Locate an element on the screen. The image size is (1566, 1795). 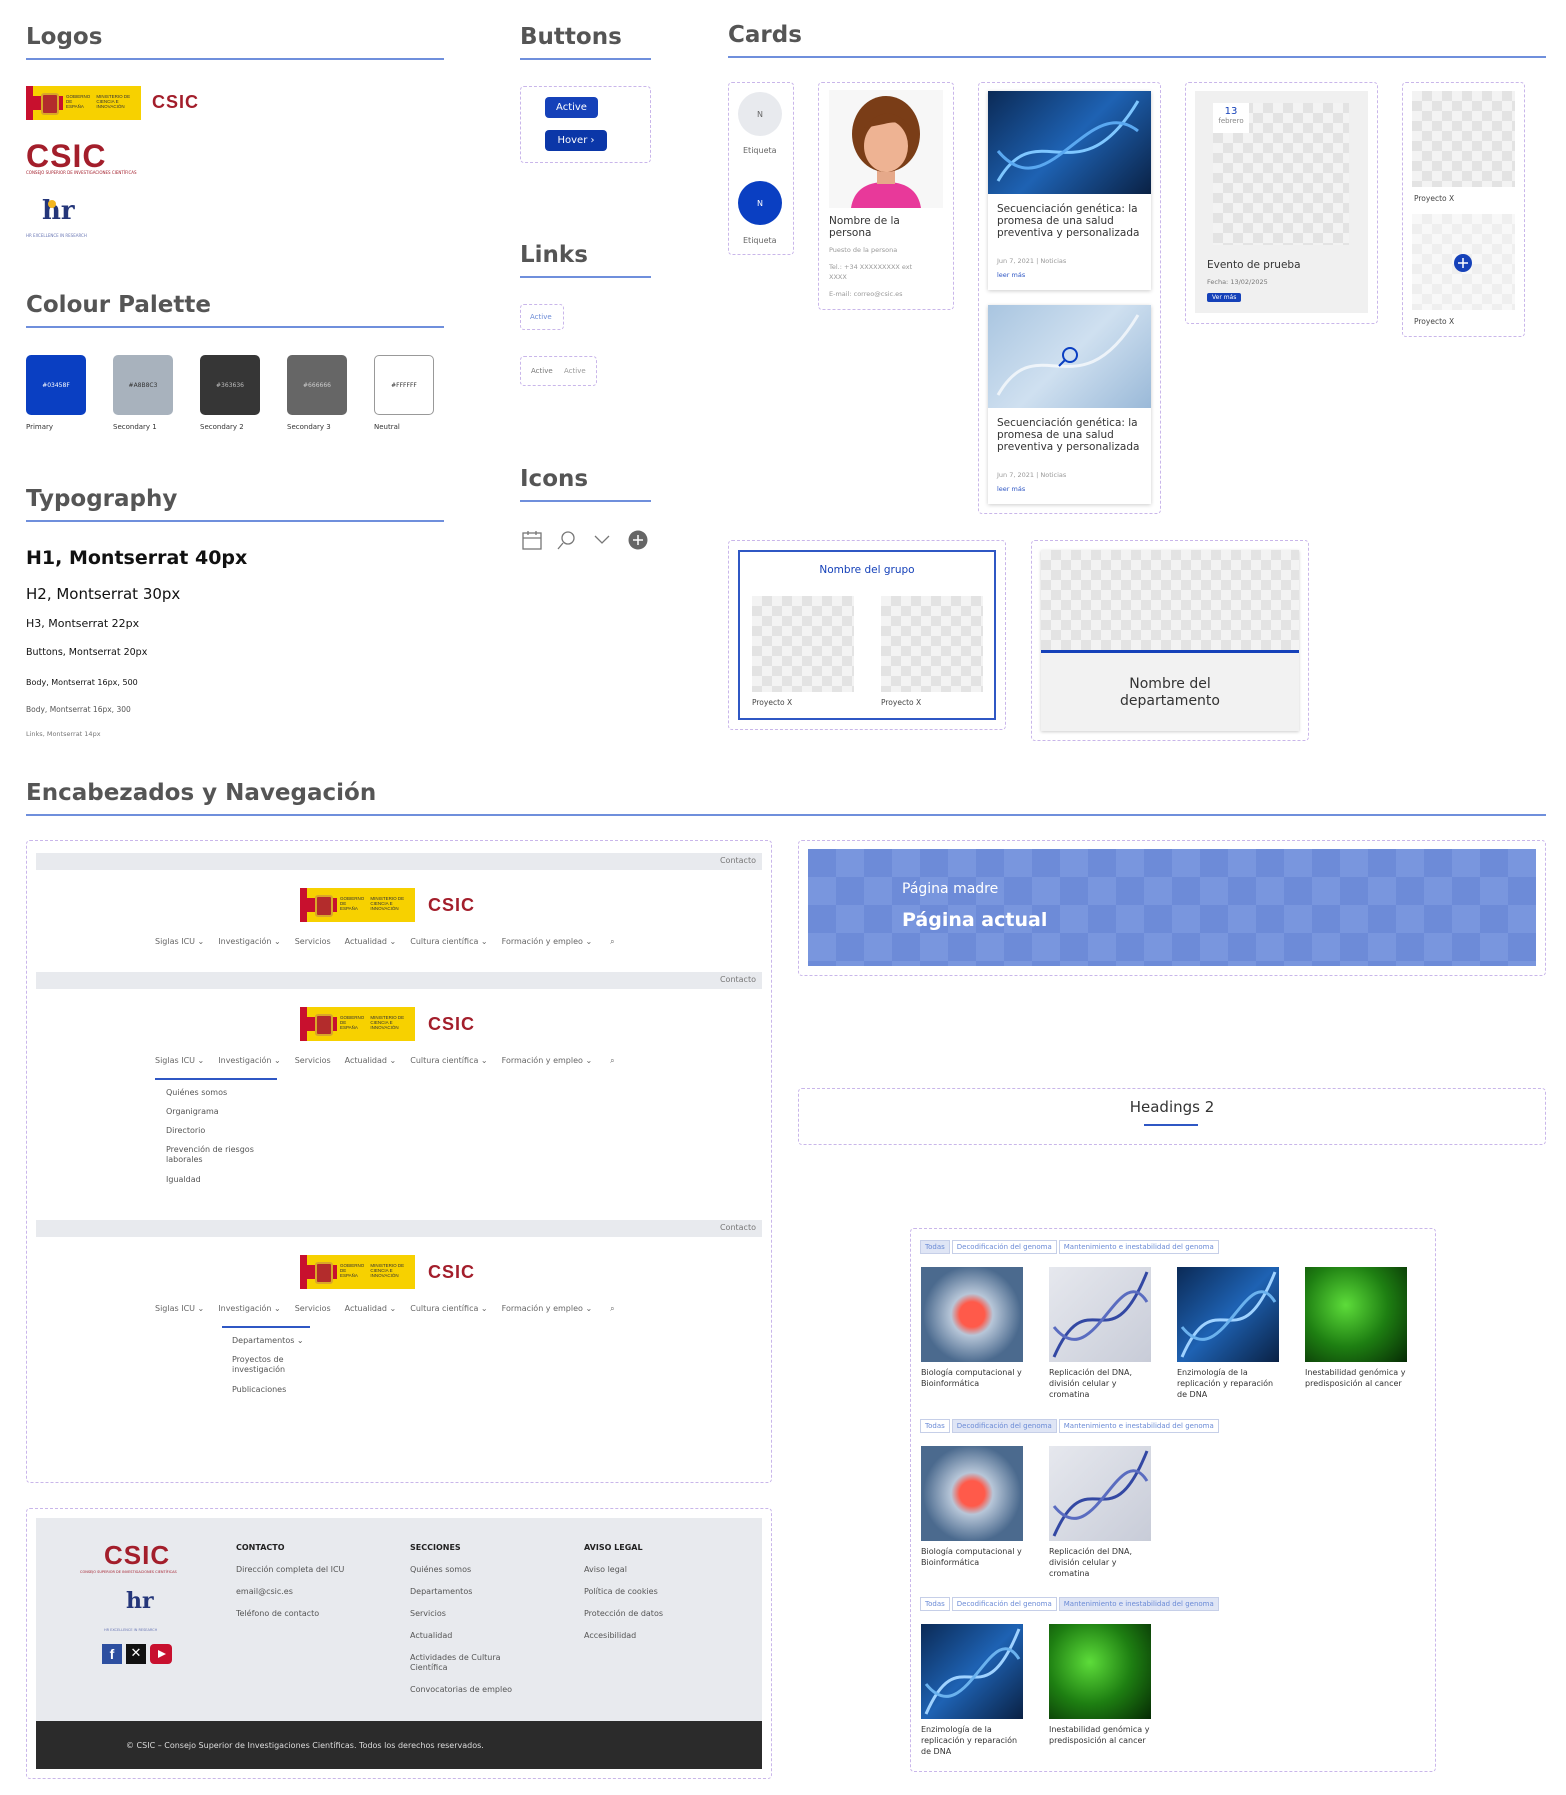
submenu-item: Directorio is located at coordinates (216, 1131).